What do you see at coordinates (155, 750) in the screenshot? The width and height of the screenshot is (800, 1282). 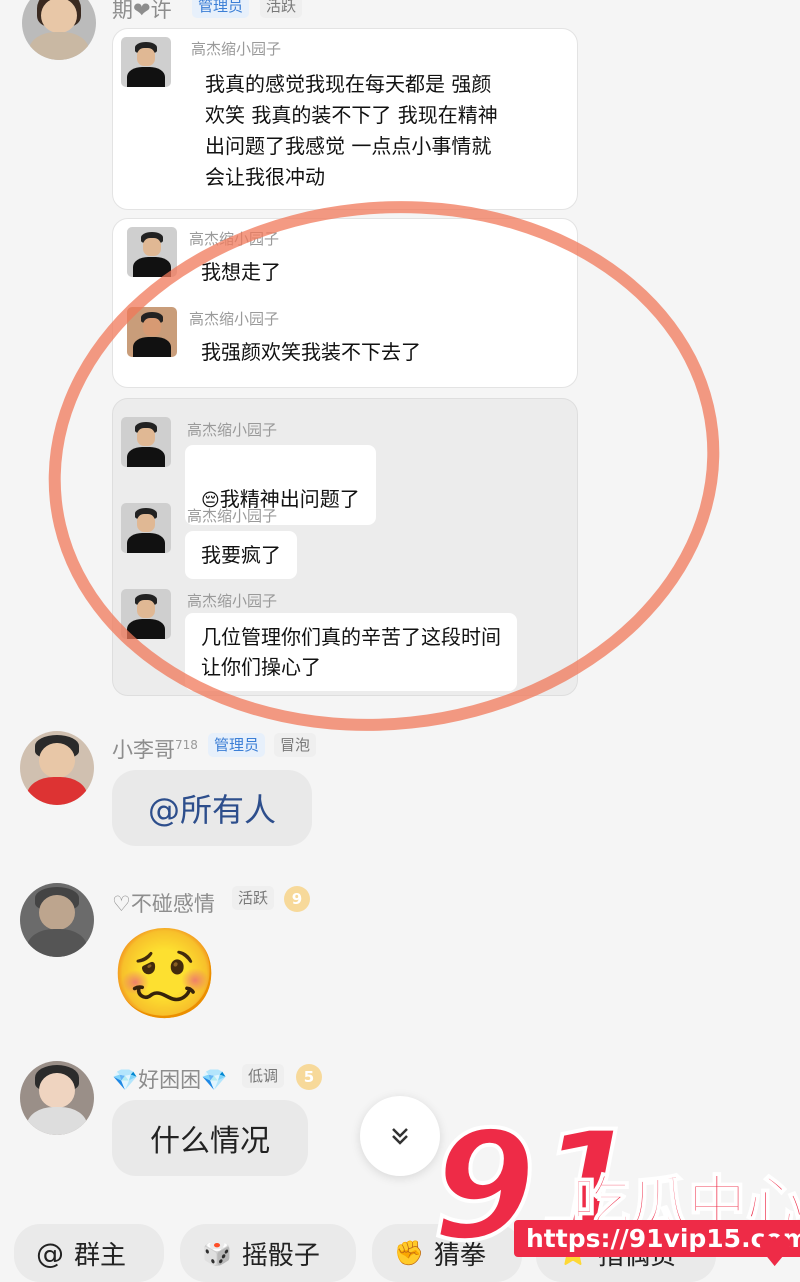 I see `nickname: 小李哥718` at bounding box center [155, 750].